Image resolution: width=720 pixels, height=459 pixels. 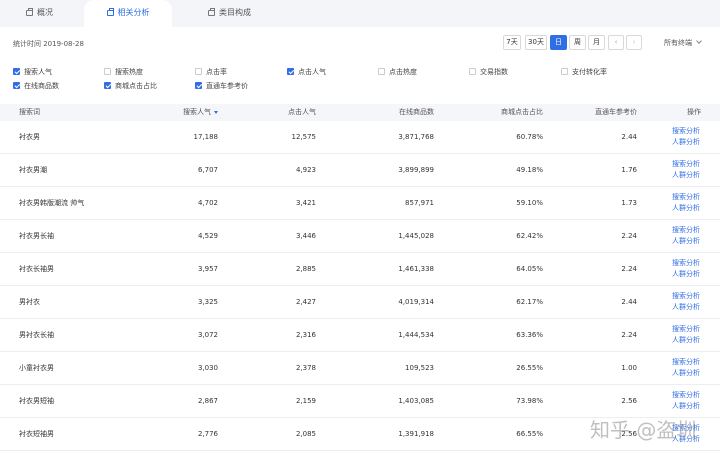 I want to click on cell-click-popularity: 2,085, so click(x=305, y=434).